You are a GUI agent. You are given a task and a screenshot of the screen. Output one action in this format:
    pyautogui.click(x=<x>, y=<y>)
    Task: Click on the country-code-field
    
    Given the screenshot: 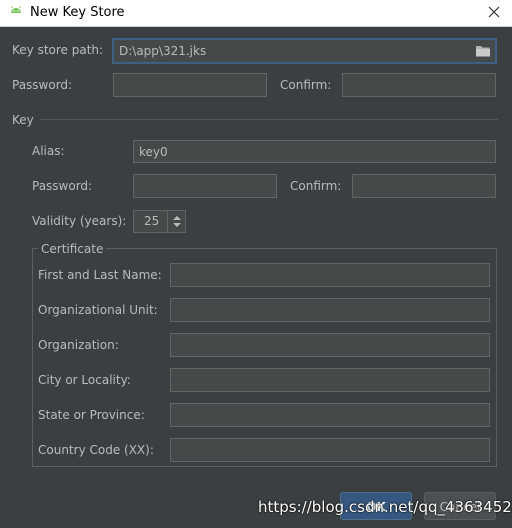 What is the action you would take?
    pyautogui.click(x=330, y=450)
    